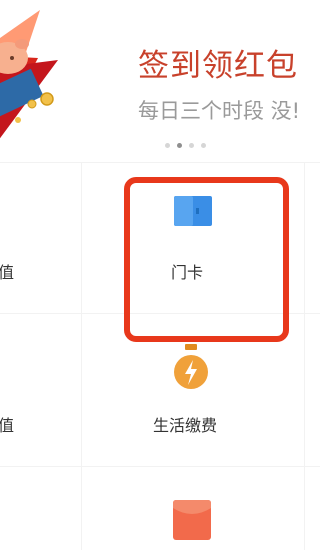 The width and height of the screenshot is (320, 550). What do you see at coordinates (193, 211) in the screenshot?
I see `door-card-icon` at bounding box center [193, 211].